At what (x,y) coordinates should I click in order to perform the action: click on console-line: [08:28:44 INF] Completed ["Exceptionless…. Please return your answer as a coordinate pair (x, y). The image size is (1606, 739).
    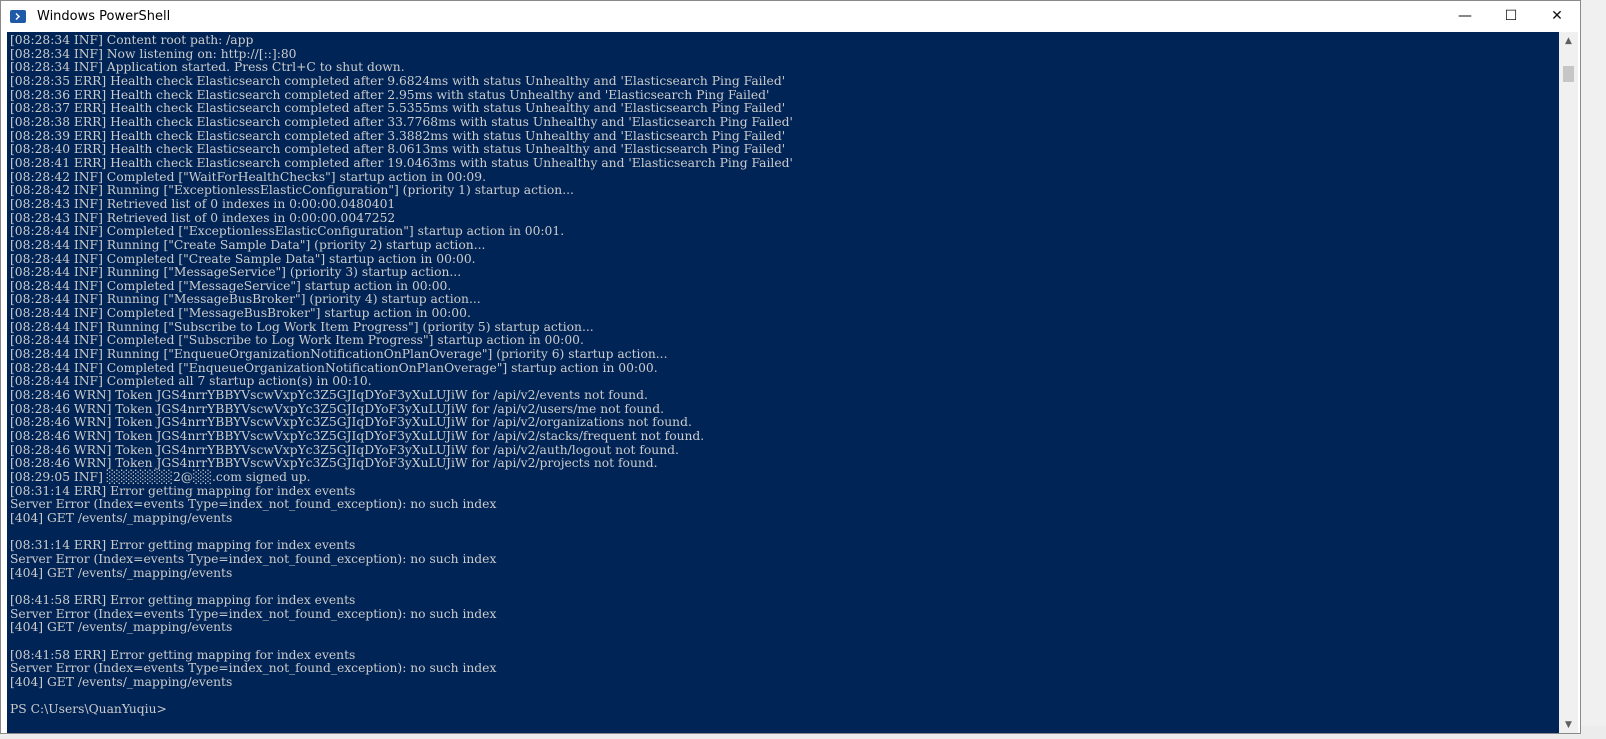
    Looking at the image, I should click on (287, 231).